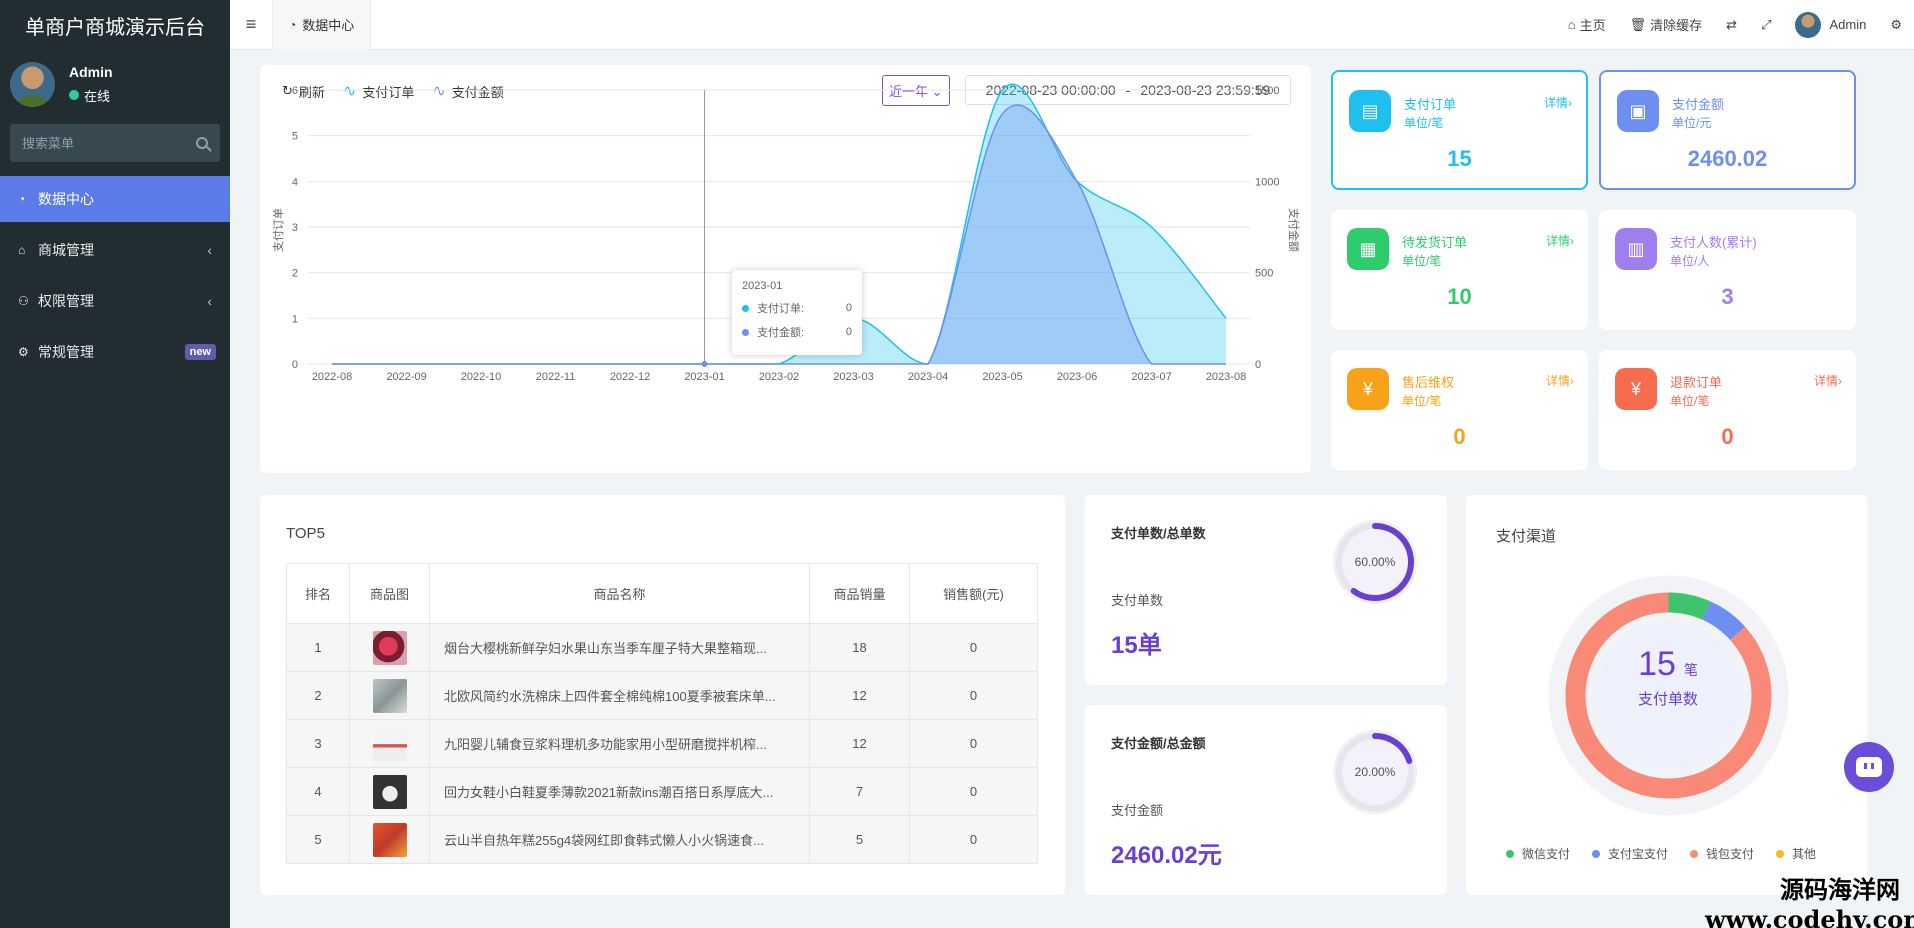 This screenshot has width=1914, height=928. What do you see at coordinates (1630, 853) in the screenshot?
I see `legend-alipay: 支付宝支付` at bounding box center [1630, 853].